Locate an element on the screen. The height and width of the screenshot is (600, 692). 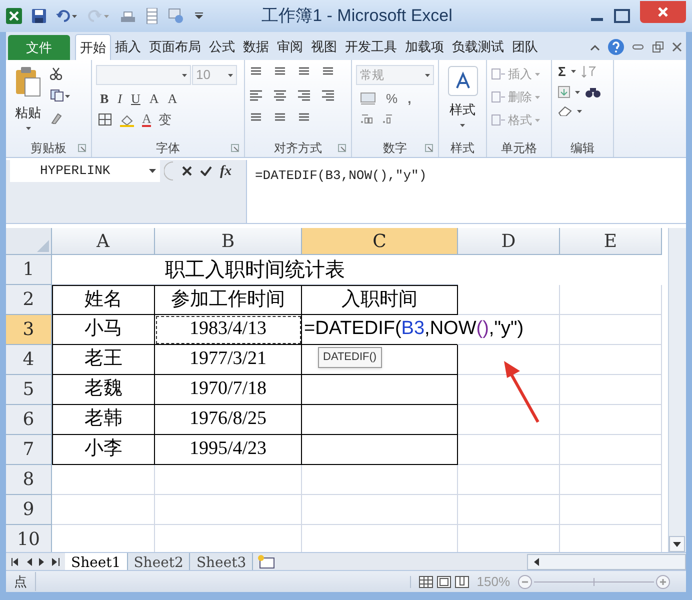
row-header: 8 is located at coordinates (29, 480).